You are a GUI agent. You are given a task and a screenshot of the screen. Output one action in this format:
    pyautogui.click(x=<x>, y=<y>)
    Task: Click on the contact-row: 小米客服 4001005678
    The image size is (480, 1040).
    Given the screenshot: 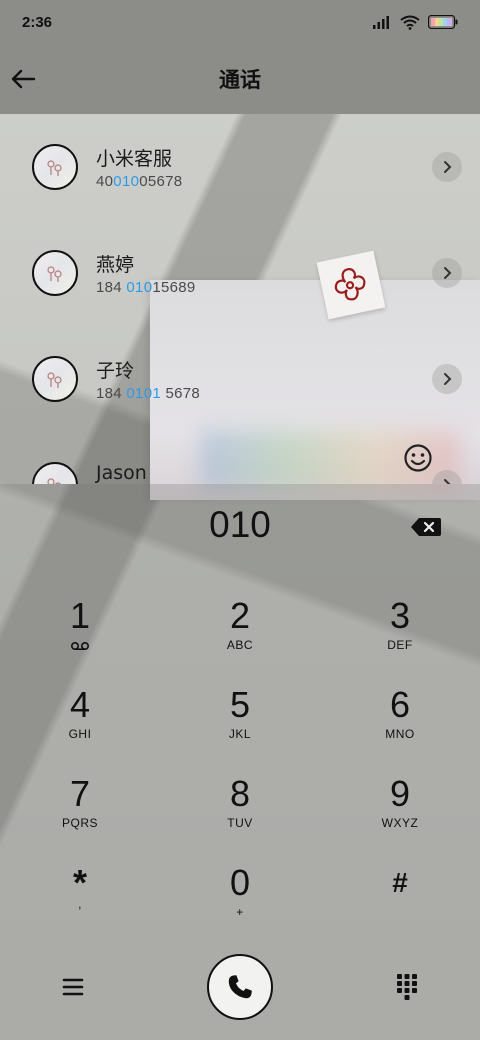 What is the action you would take?
    pyautogui.click(x=240, y=167)
    